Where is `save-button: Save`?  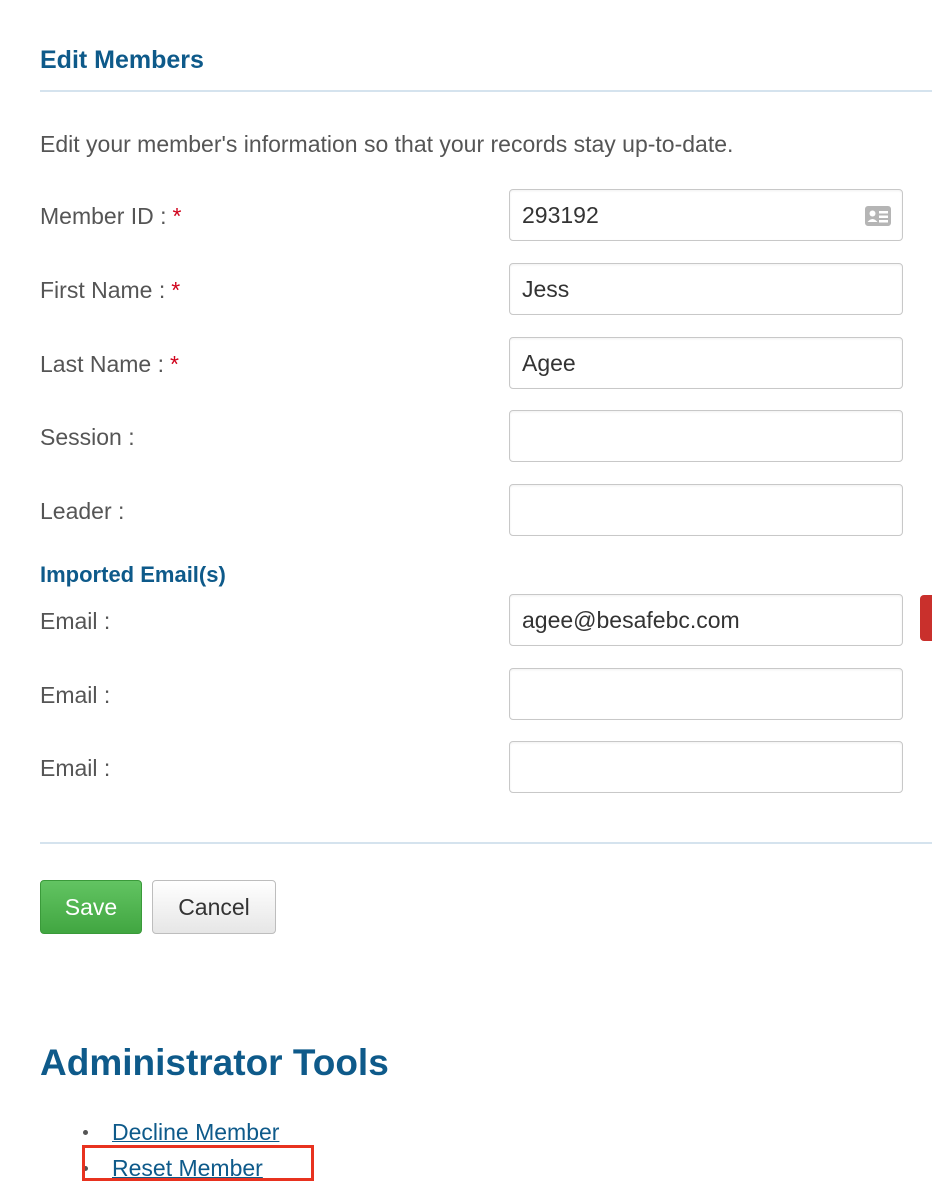 save-button: Save is located at coordinates (91, 907).